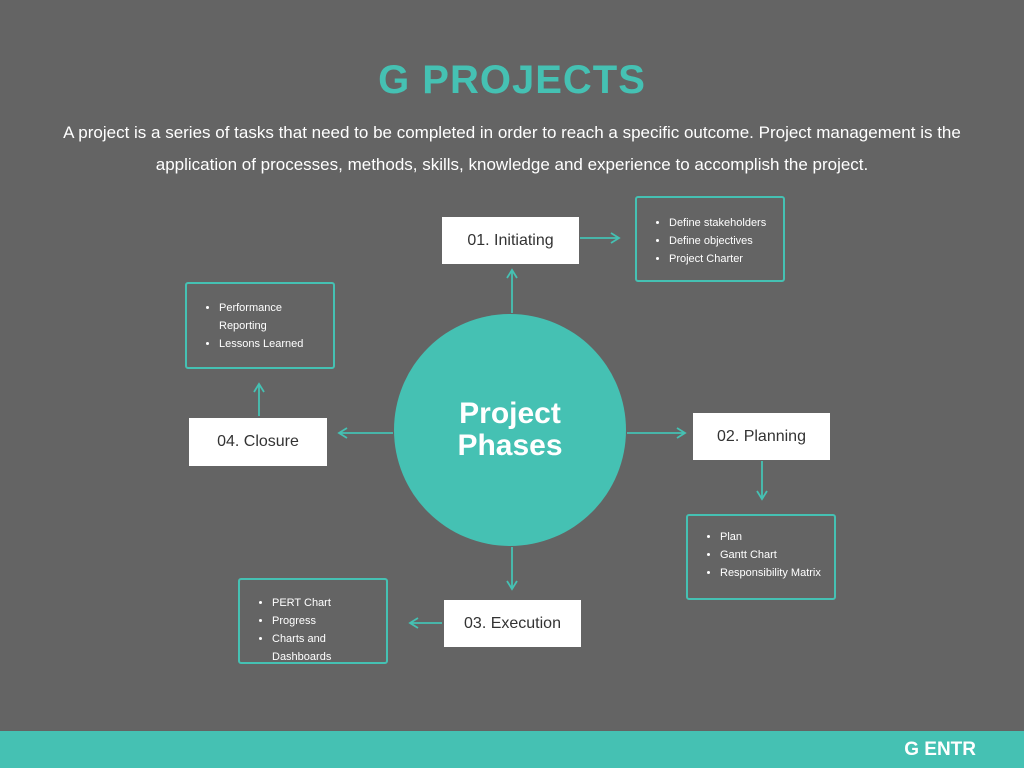 The image size is (1024, 768). What do you see at coordinates (329, 621) in the screenshot?
I see `list-item: Progress` at bounding box center [329, 621].